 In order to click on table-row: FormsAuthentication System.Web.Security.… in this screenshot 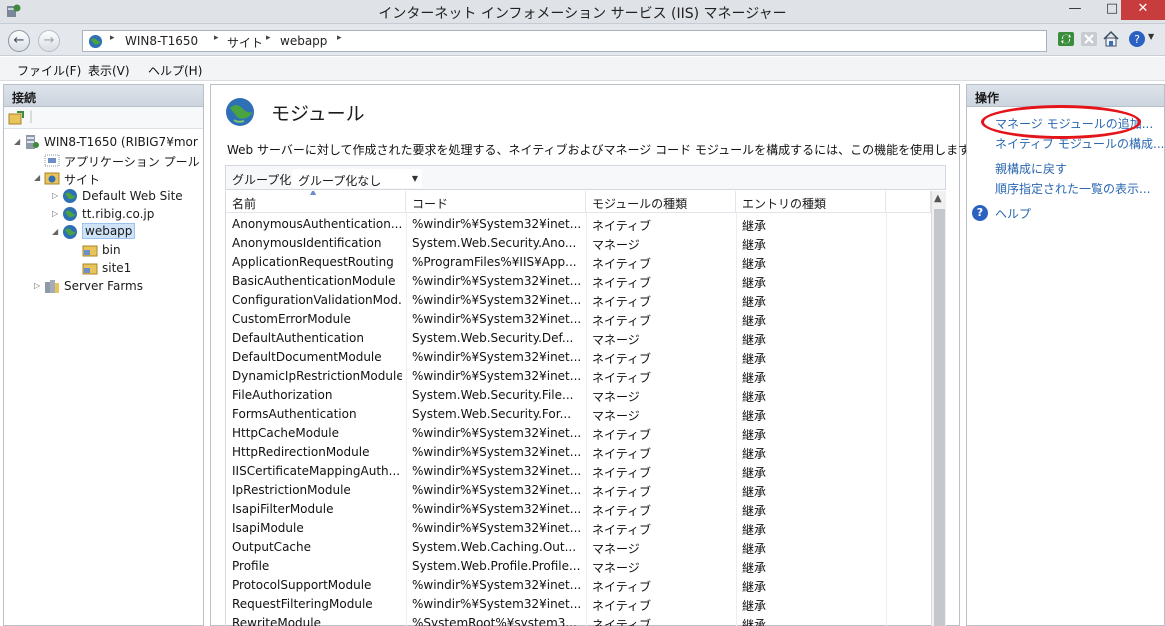, I will do `click(579, 414)`.